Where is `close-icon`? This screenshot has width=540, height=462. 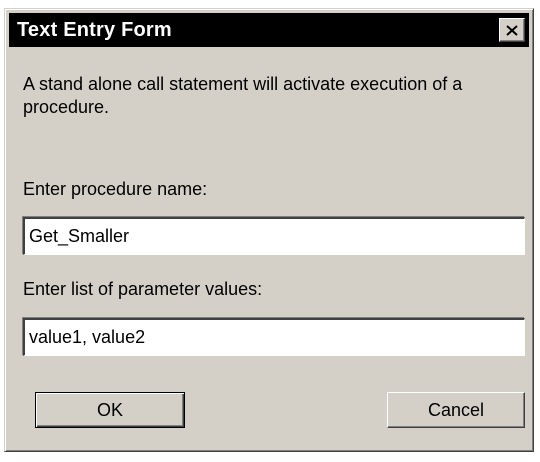 close-icon is located at coordinates (512, 30).